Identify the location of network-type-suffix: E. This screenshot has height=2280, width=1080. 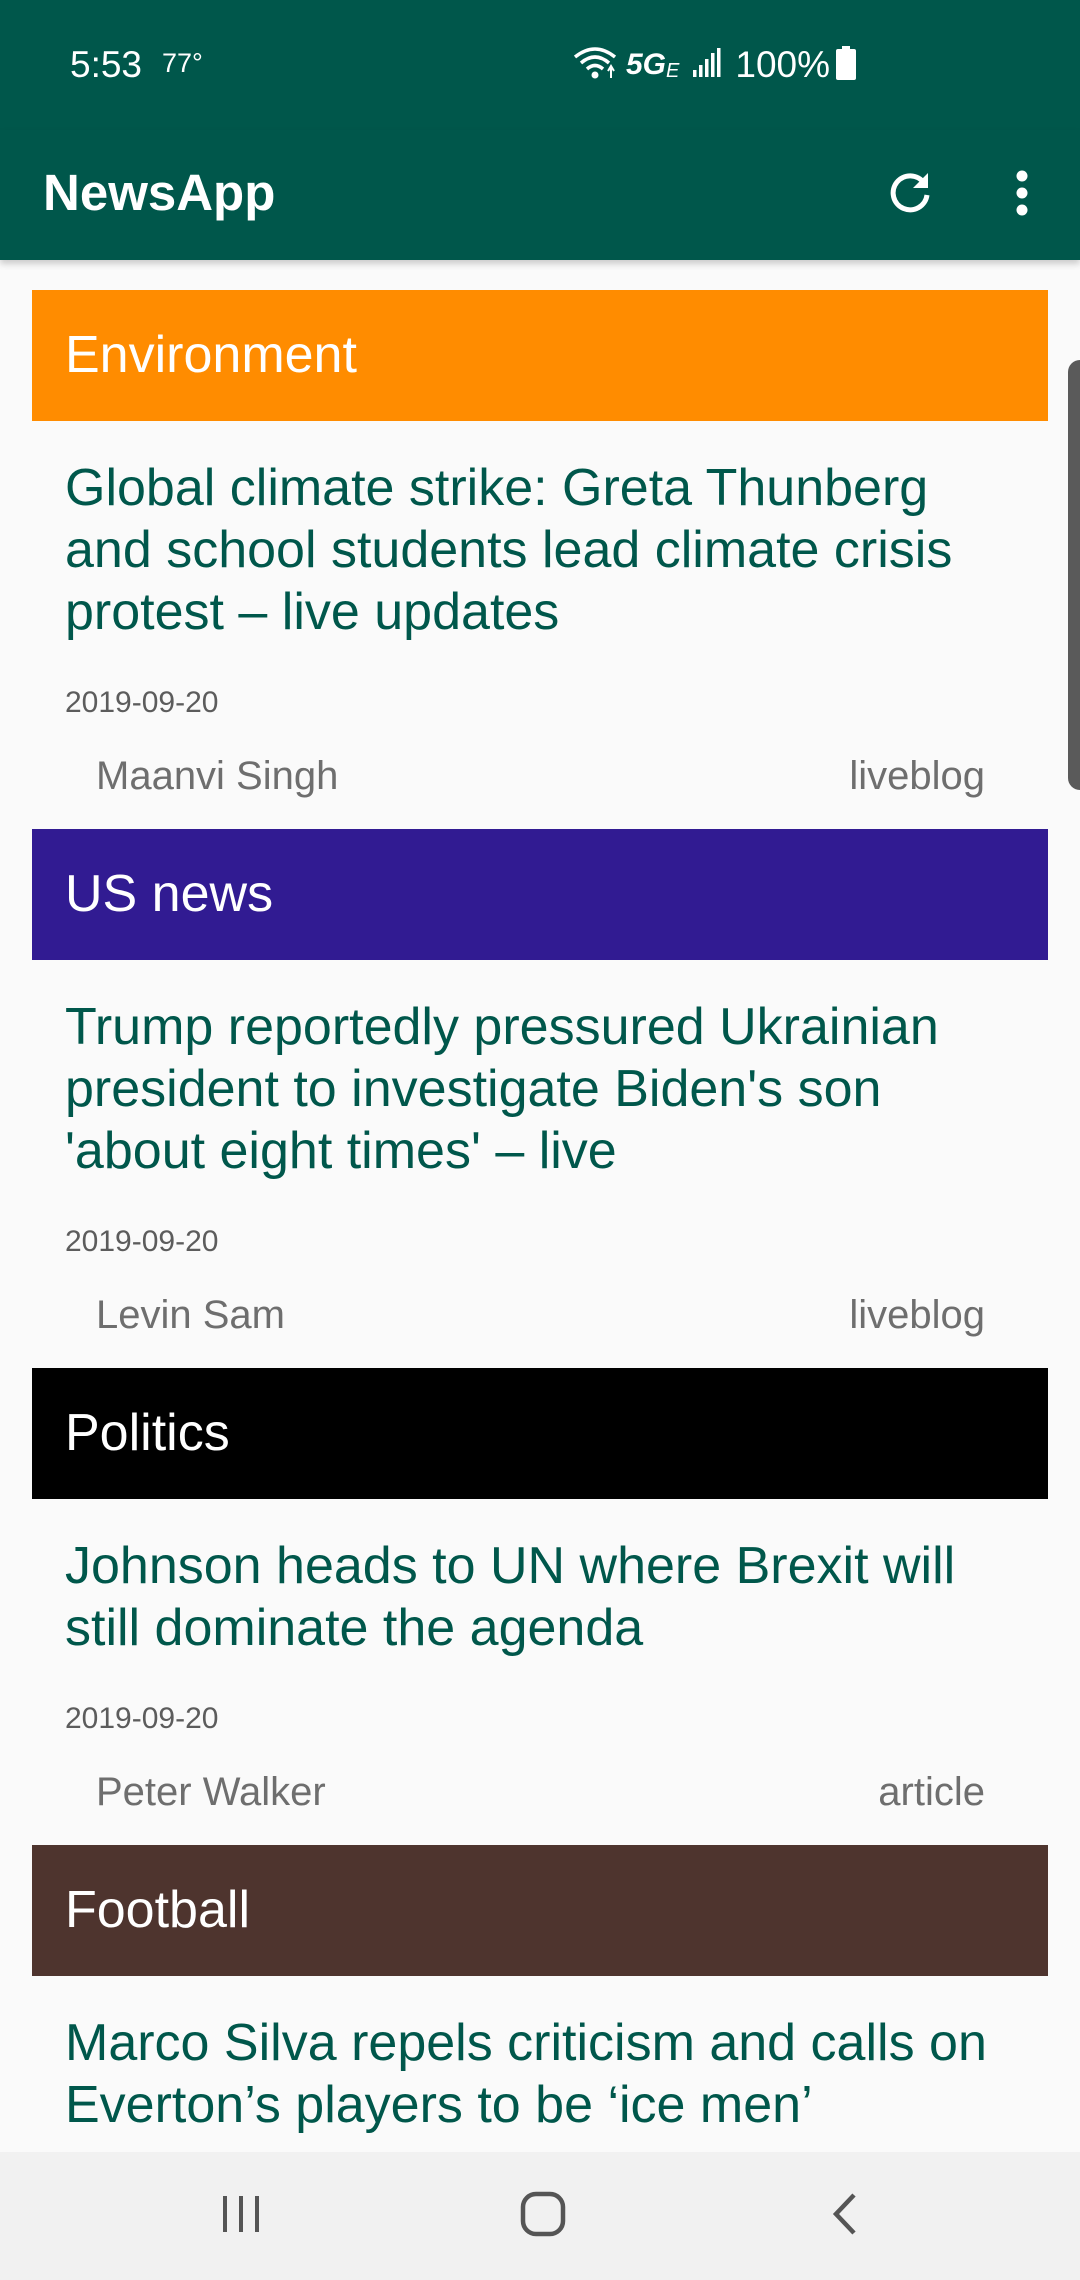
(673, 70).